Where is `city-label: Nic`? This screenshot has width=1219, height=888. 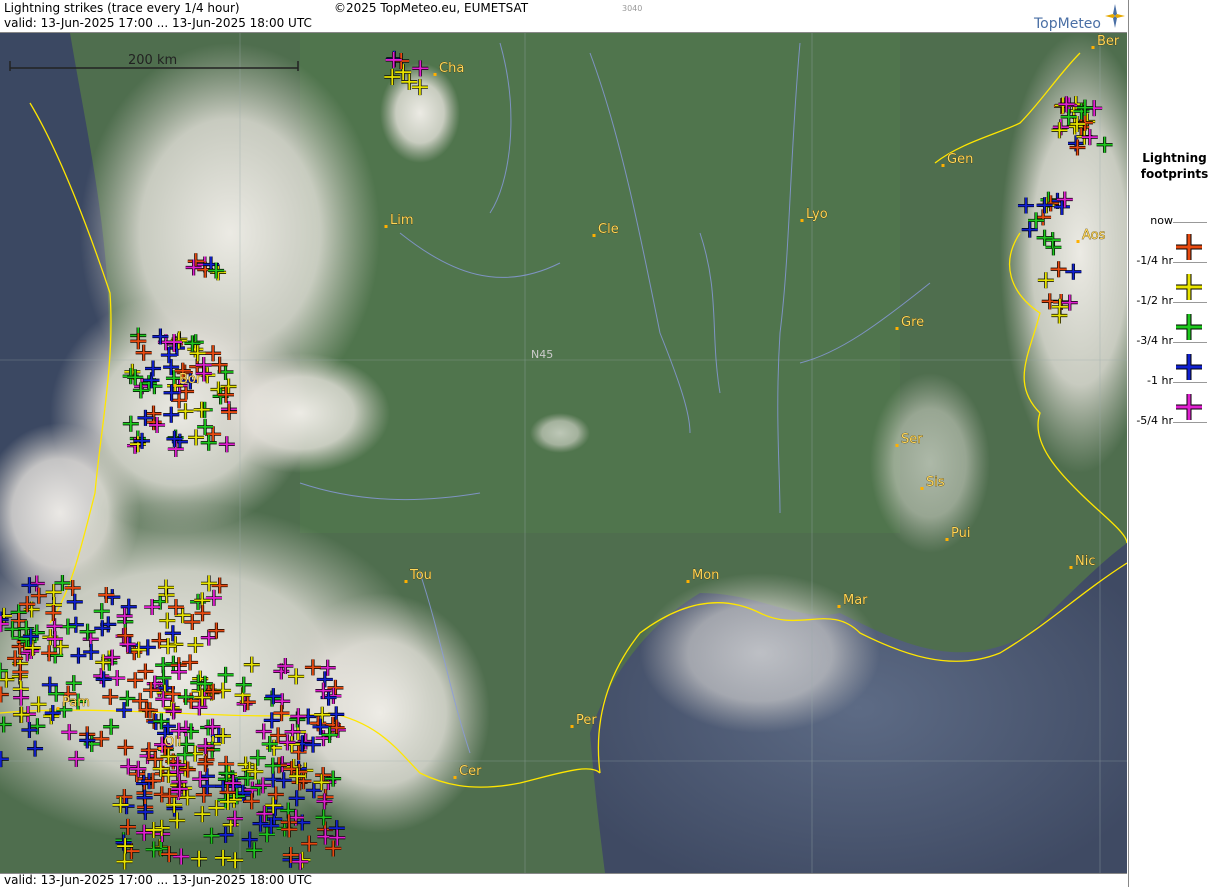
city-label: Nic is located at coordinates (1085, 561).